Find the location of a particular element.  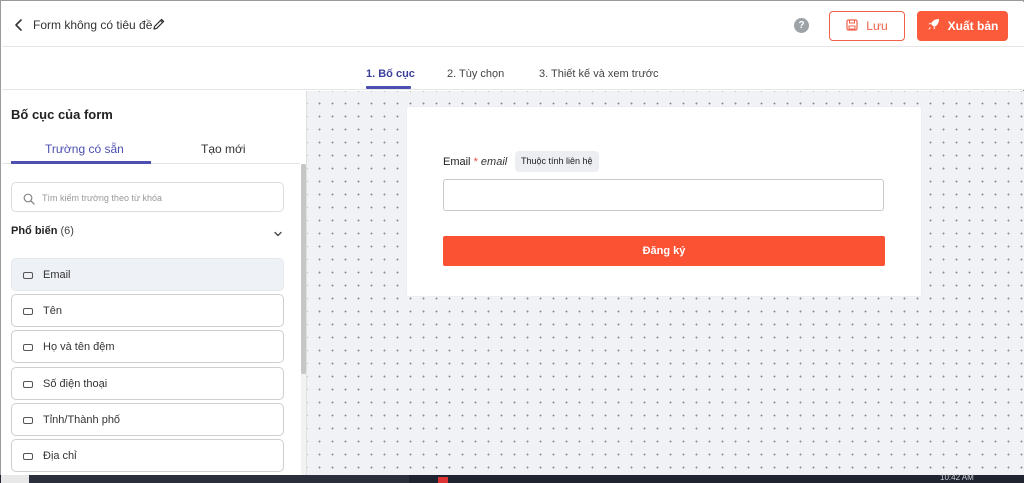

active-step-indicator is located at coordinates (388, 87).